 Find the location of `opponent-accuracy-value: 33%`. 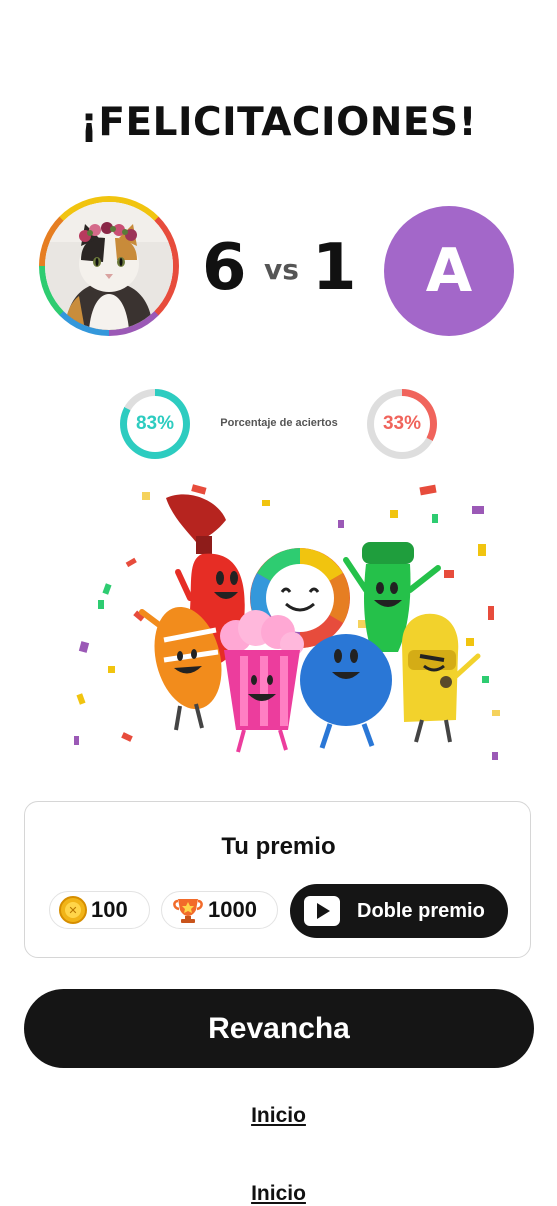

opponent-accuracy-value: 33% is located at coordinates (402, 424).